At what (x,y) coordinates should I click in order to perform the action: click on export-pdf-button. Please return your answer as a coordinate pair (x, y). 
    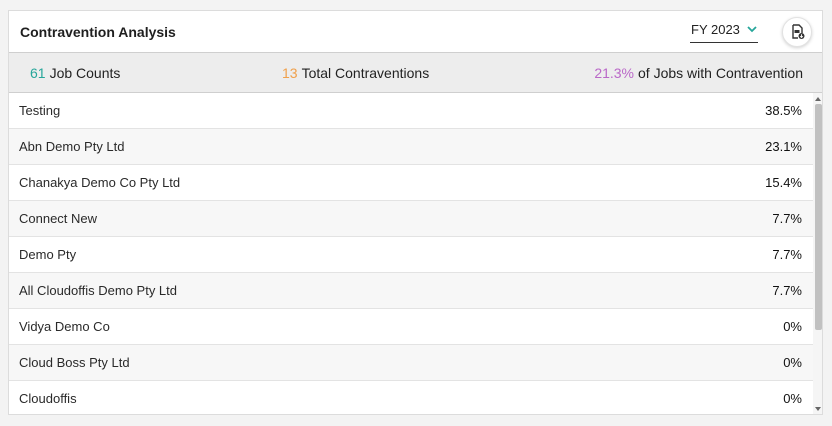
    Looking at the image, I should click on (797, 32).